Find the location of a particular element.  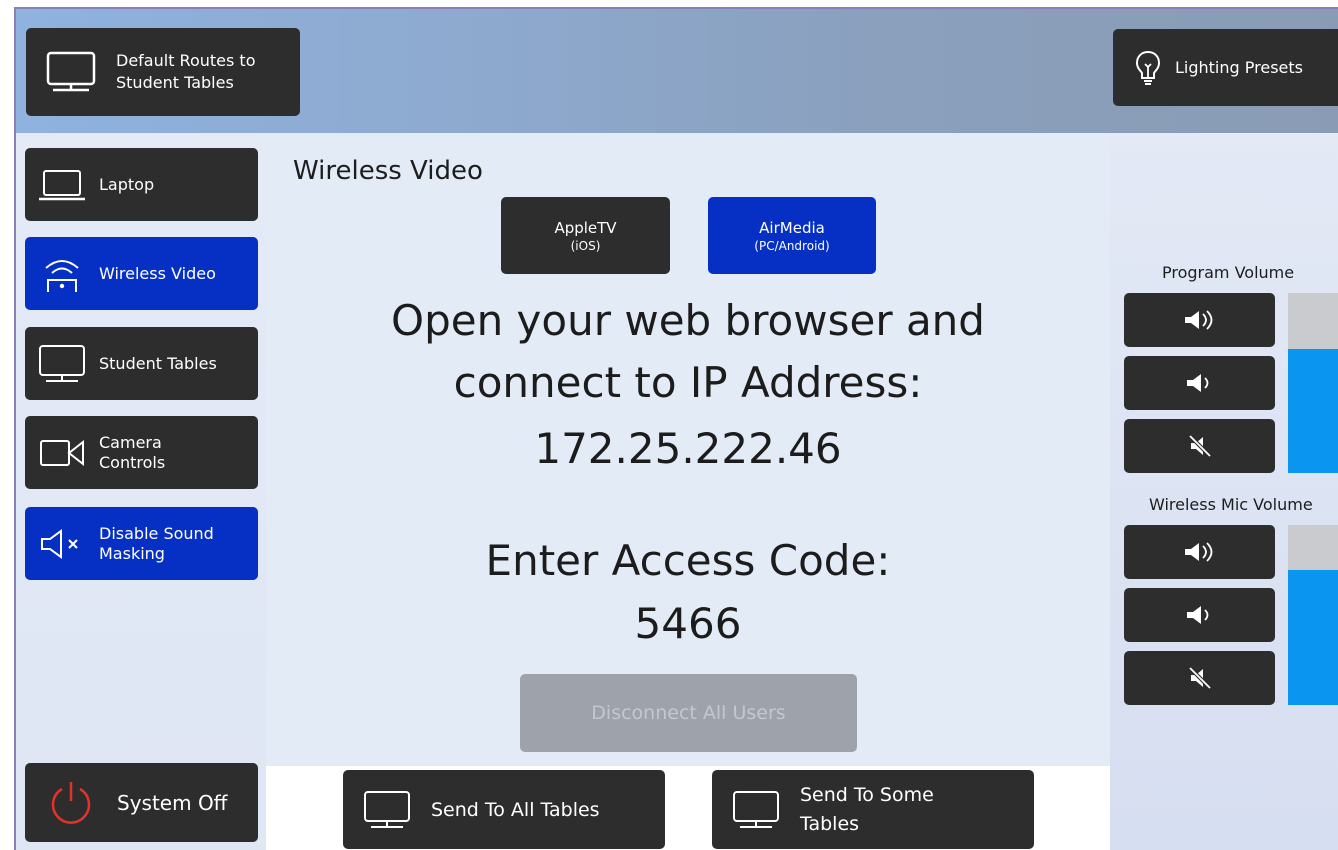

lighting-presets-label: Lighting Presets is located at coordinates (1239, 67).